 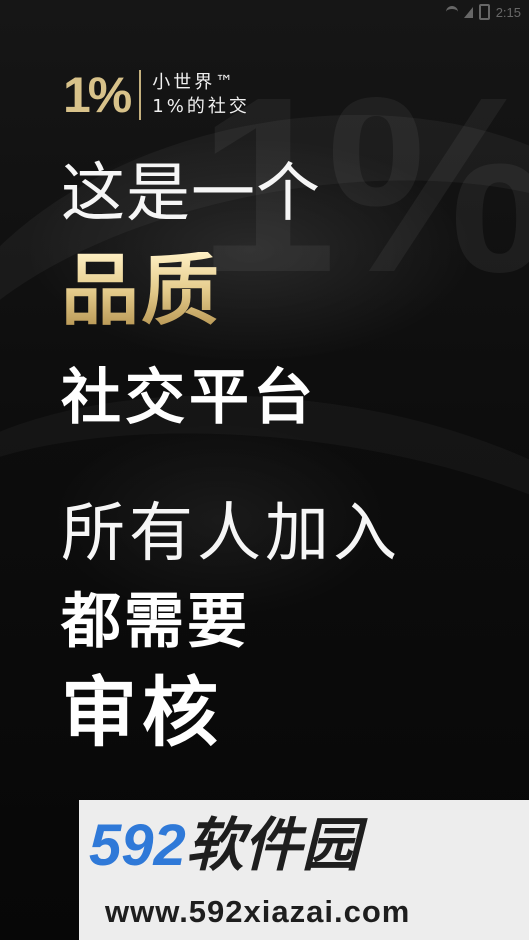 What do you see at coordinates (141, 291) in the screenshot?
I see `headline-quality: 品质` at bounding box center [141, 291].